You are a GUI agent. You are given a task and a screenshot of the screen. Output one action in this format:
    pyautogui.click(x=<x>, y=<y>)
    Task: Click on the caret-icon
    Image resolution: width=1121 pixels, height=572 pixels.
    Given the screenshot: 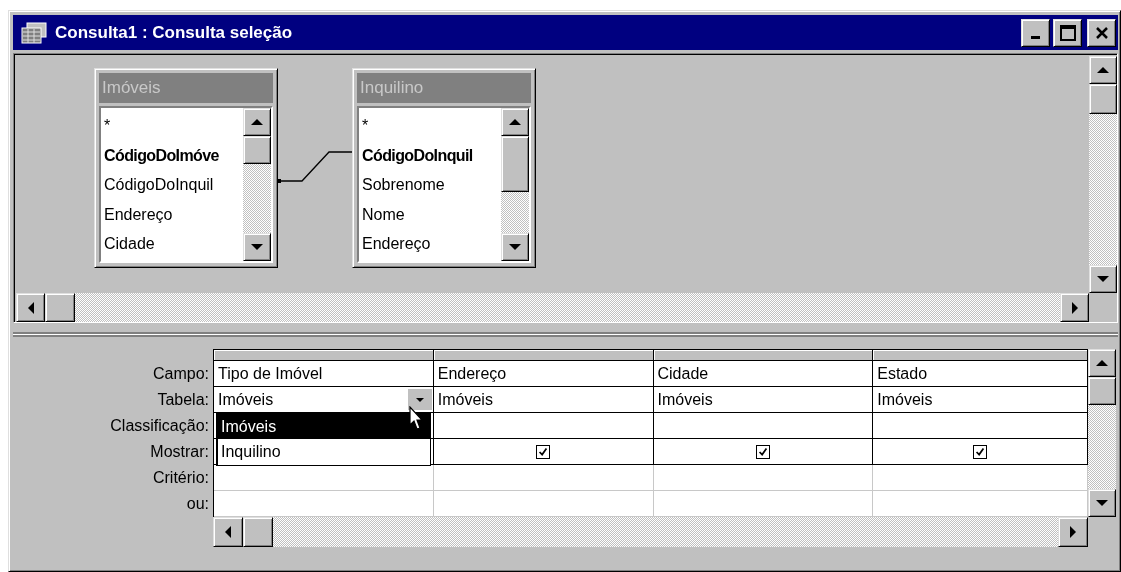 What is the action you would take?
    pyautogui.click(x=419, y=399)
    